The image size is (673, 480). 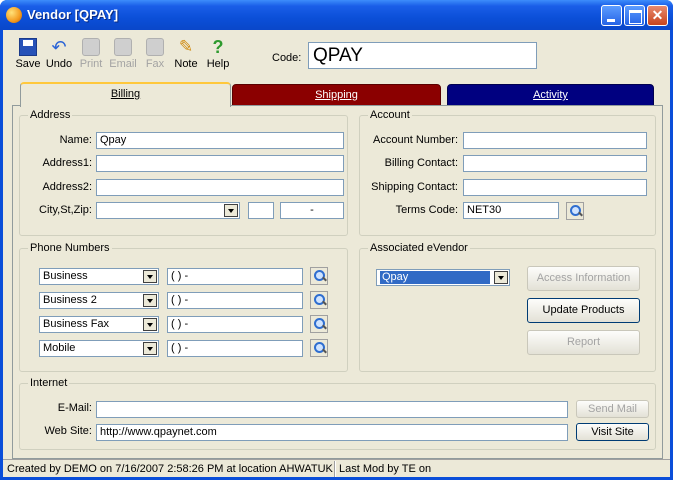 I want to click on evendor-group-title: Associated eVendor, so click(x=419, y=248).